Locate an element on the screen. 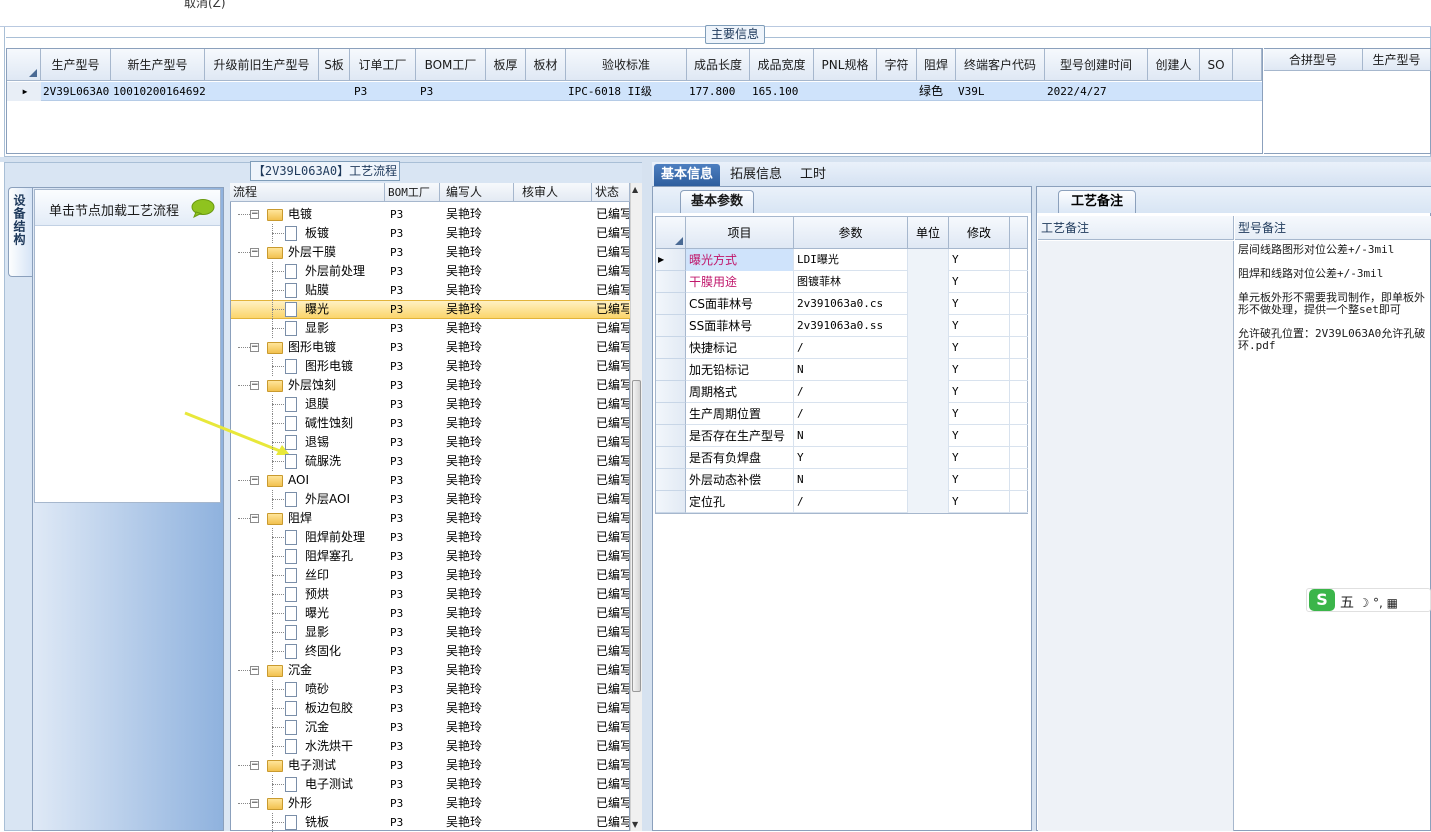 Image resolution: width=1431 pixels, height=832 pixels. col-header-bom-factory: BOM工厂 is located at coordinates (451, 65).